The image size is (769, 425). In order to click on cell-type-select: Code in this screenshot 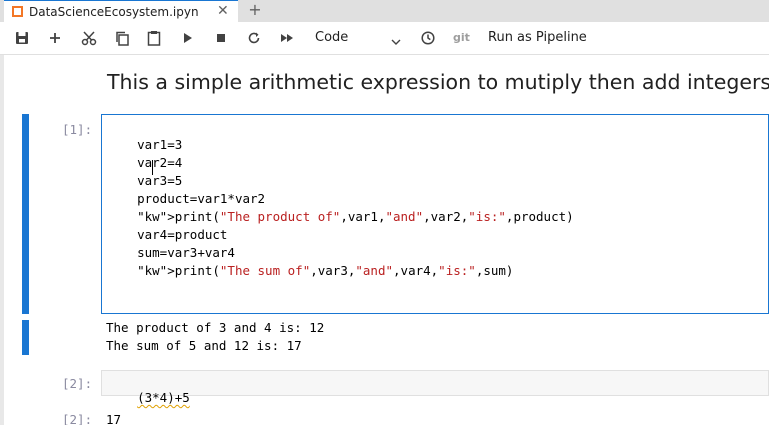, I will do `click(331, 37)`.